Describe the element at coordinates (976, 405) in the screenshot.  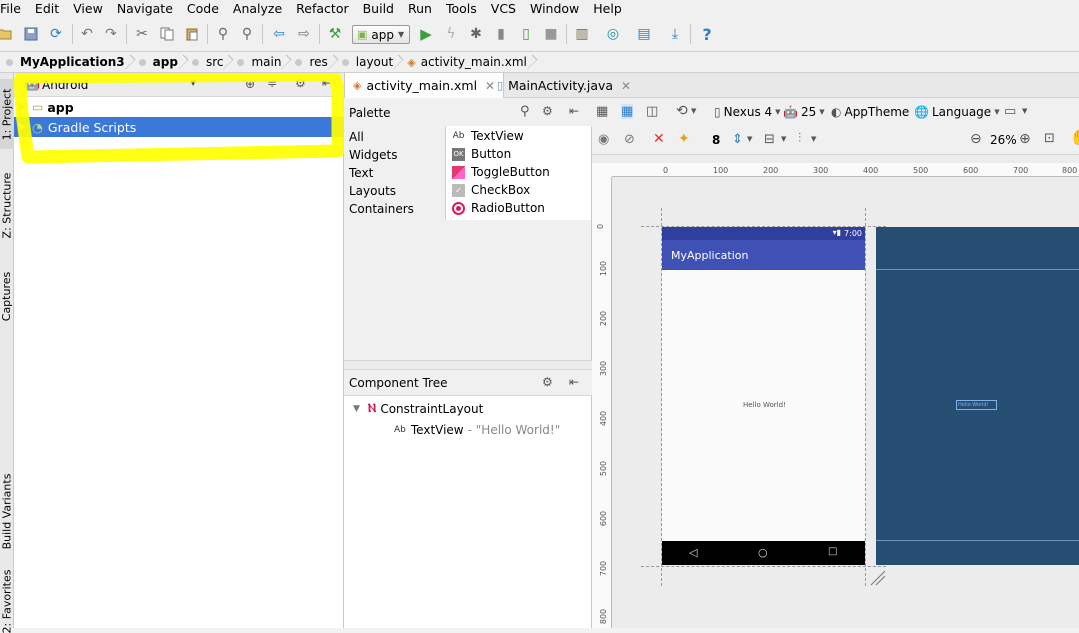
I see `blueprint-textview: Hello World!` at that location.